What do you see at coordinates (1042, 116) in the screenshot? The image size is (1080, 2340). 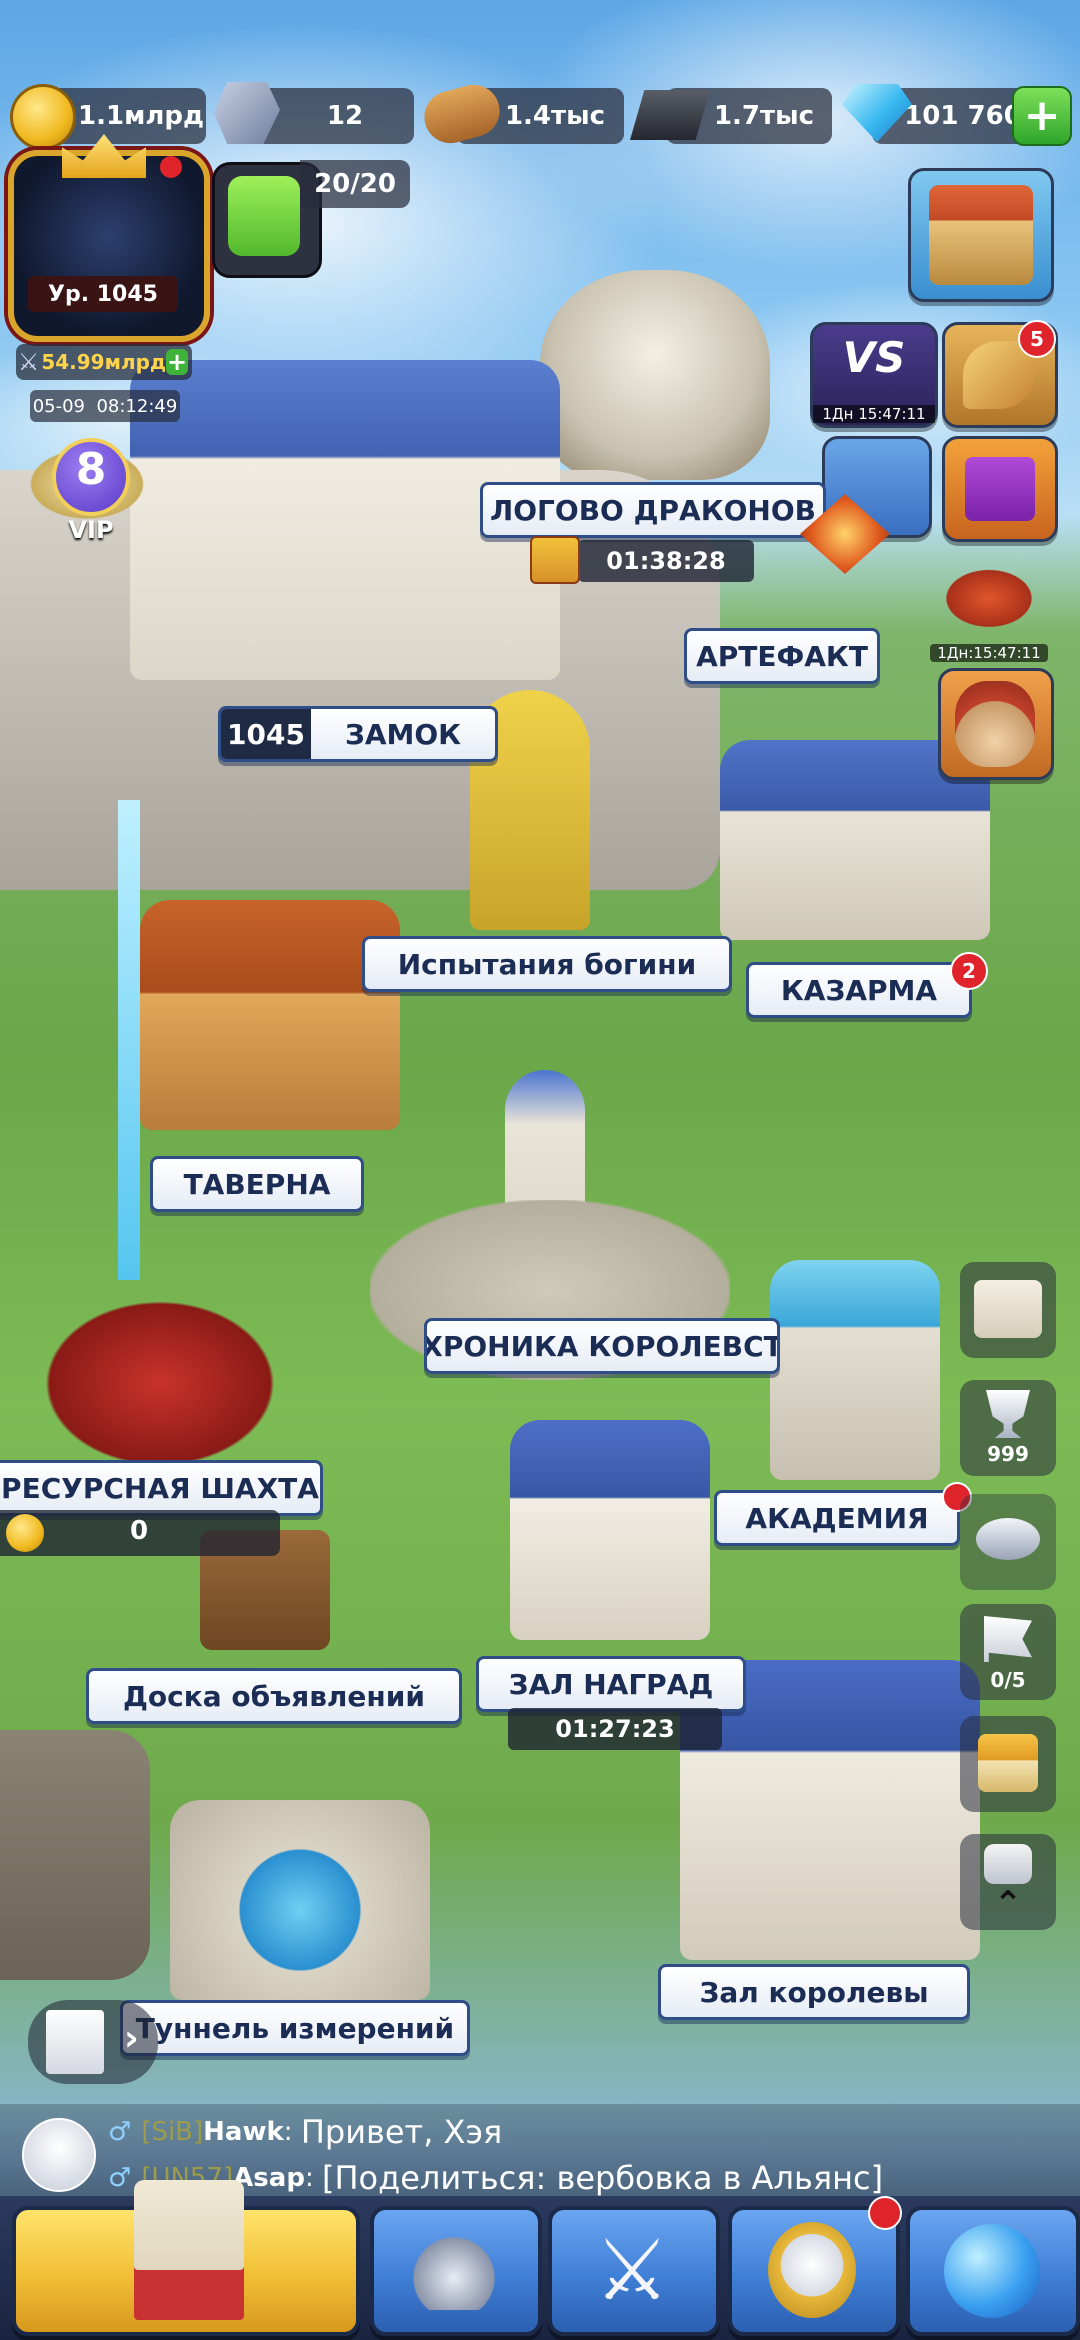 I see `add-gems-button: +` at bounding box center [1042, 116].